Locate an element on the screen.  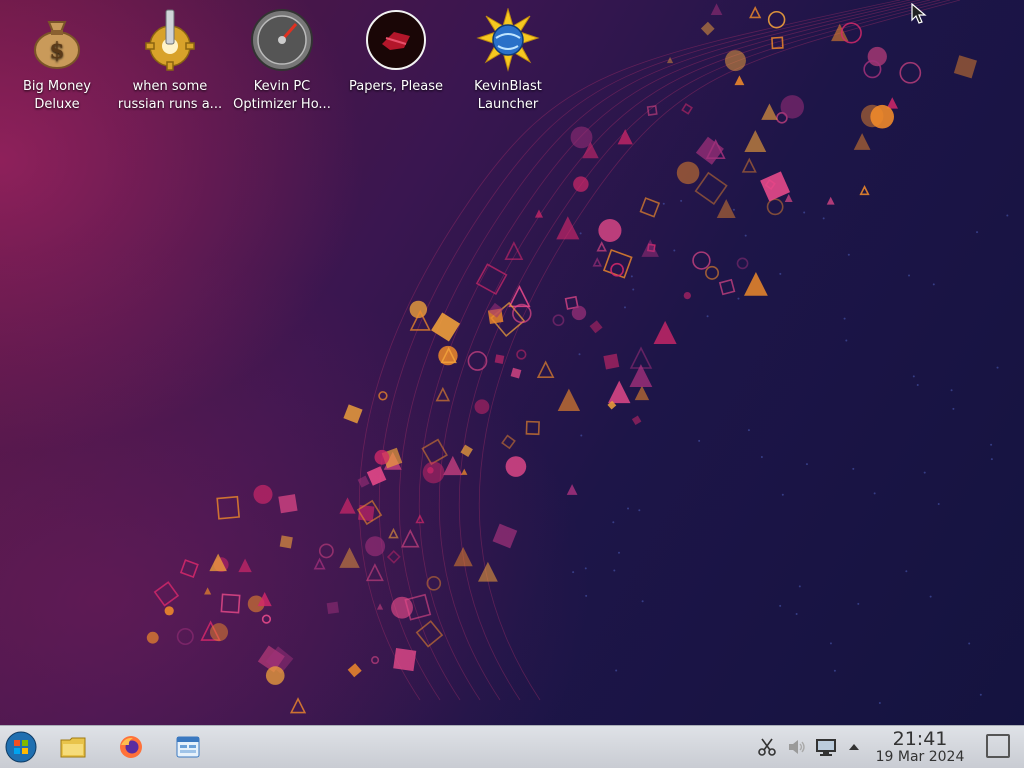
desktop-icon-big-money-deluxe: $ Big Money Deluxe is located at coordinates (57, 60).